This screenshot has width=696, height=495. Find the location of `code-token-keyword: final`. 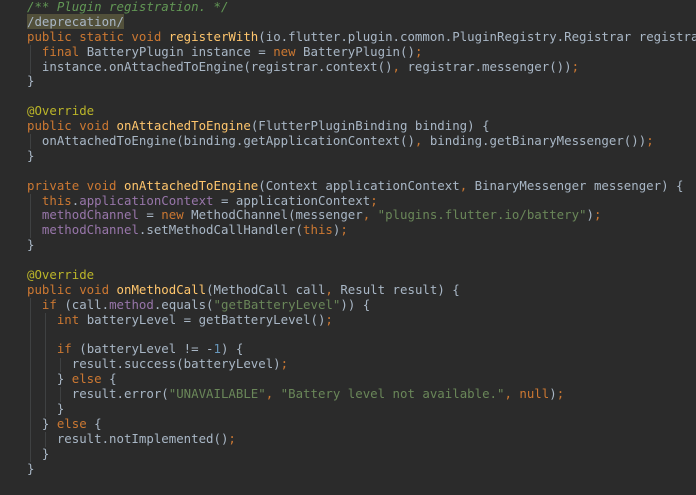

code-token-keyword: final is located at coordinates (64, 51).